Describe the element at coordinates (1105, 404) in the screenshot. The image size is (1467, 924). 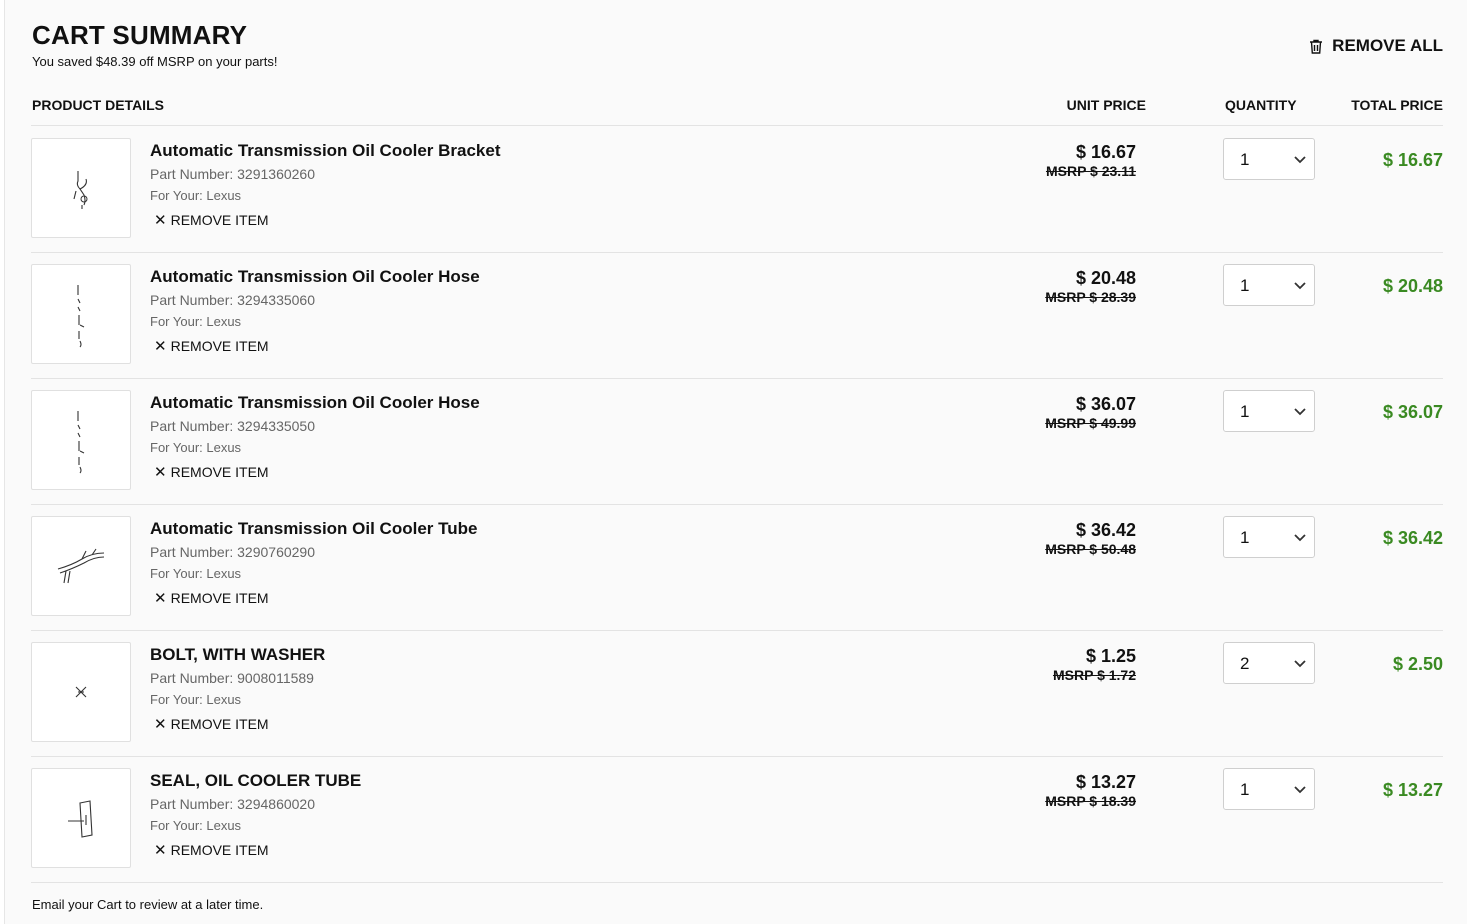
I see `unit-price: $ 36.07` at that location.